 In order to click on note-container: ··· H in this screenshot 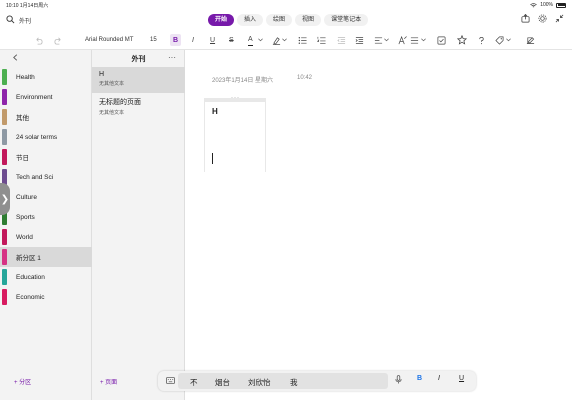, I will do `click(235, 133)`.